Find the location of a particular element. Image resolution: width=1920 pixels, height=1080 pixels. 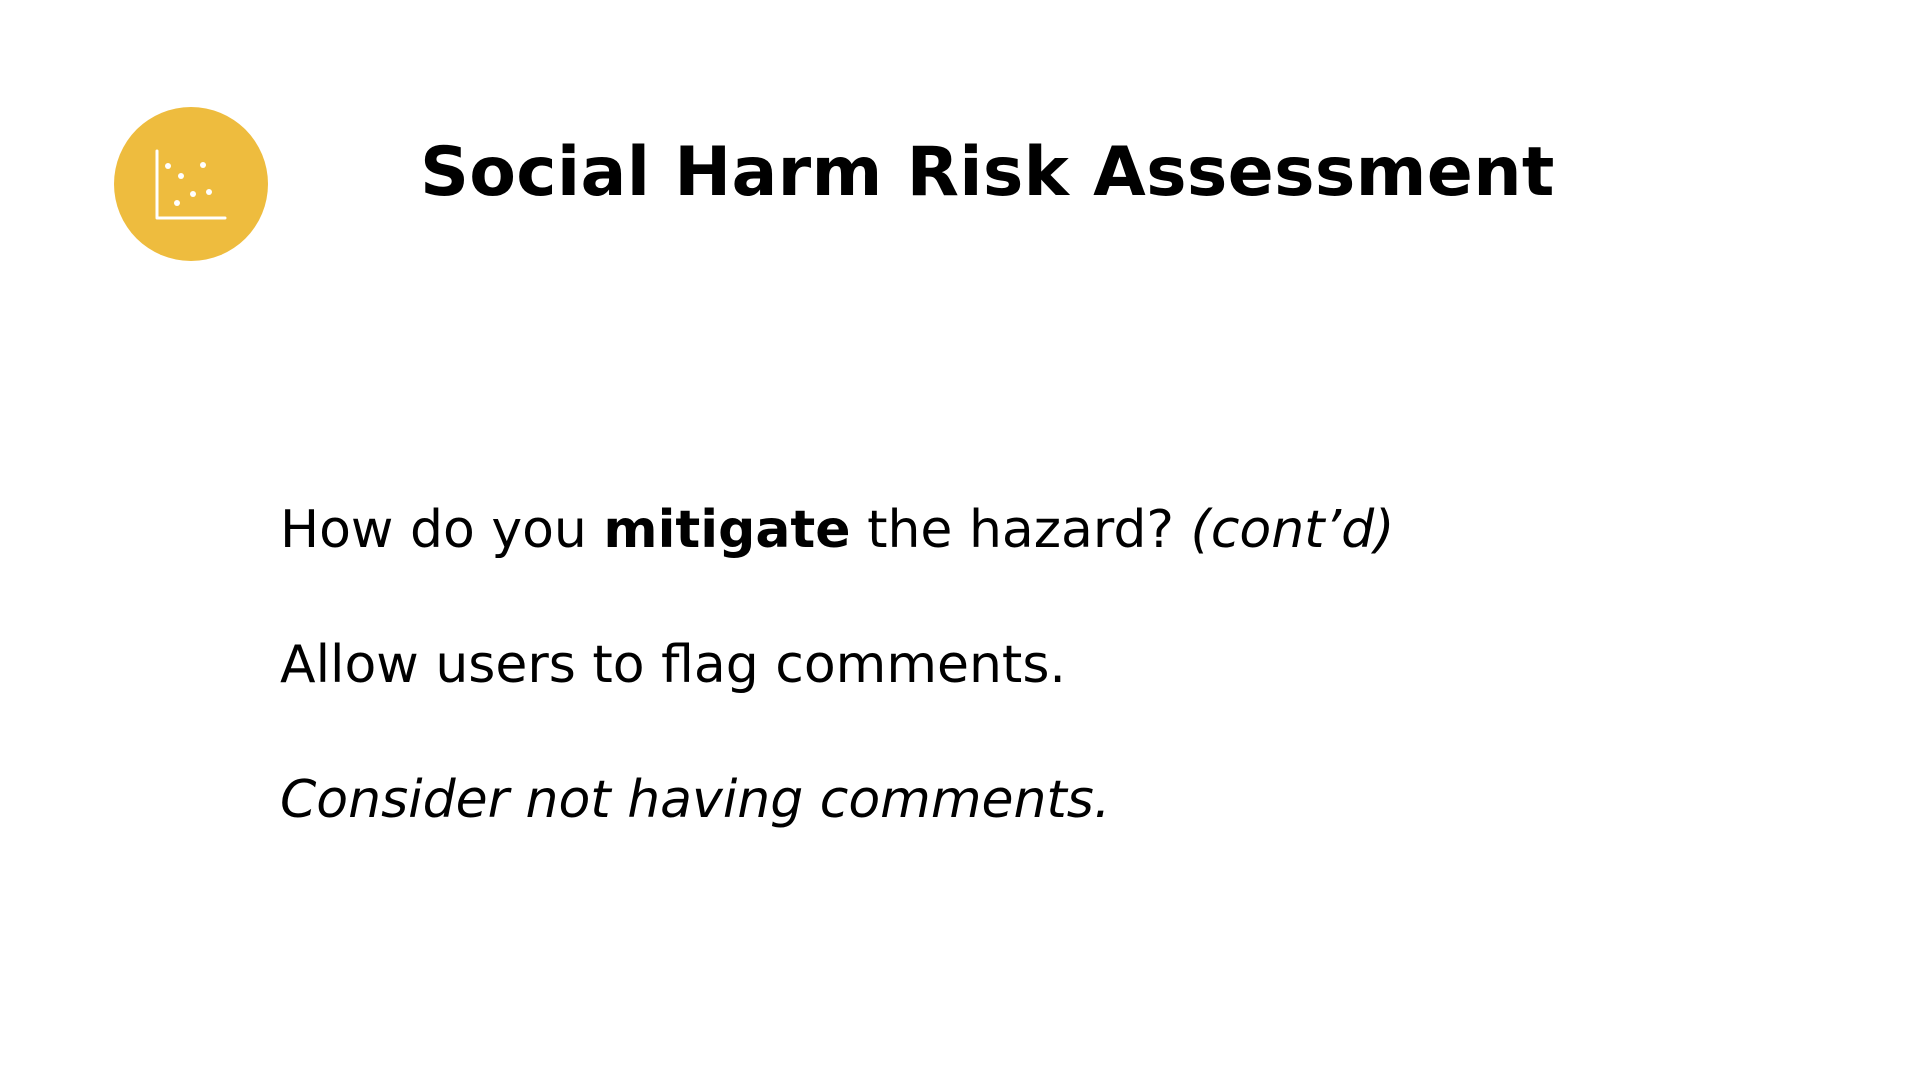

question-line: How do you mitigate the hazard? (cont’d) is located at coordinates (1030, 530).